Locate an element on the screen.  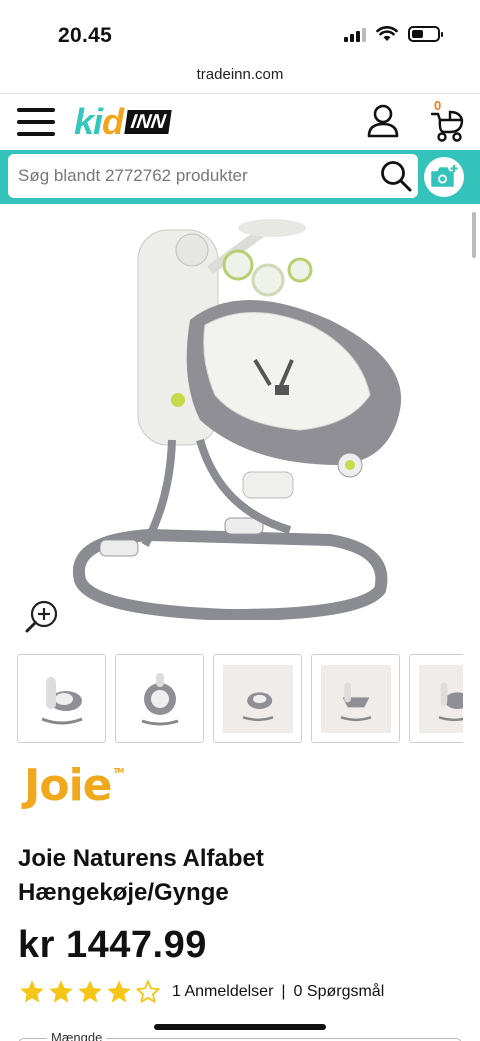
menu-icon is located at coordinates (36, 122).